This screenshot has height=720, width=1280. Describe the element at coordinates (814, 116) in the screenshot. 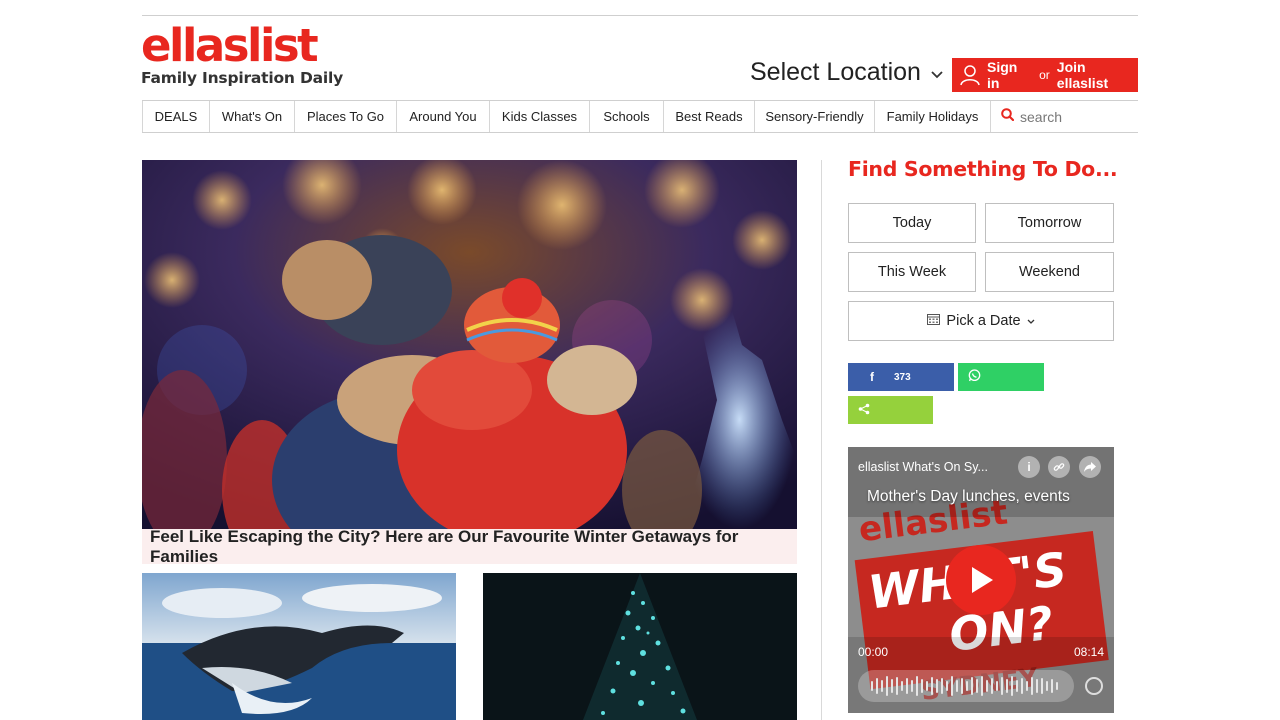

I see `nav-item-sensory-friendly: Sensory-Friendly` at that location.